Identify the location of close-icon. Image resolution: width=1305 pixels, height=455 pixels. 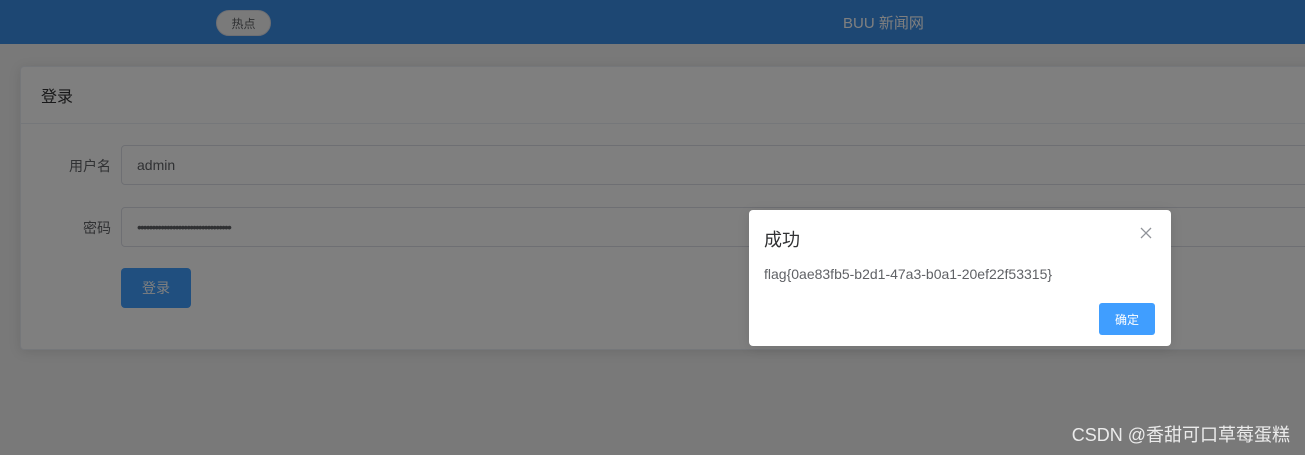
(1146, 233).